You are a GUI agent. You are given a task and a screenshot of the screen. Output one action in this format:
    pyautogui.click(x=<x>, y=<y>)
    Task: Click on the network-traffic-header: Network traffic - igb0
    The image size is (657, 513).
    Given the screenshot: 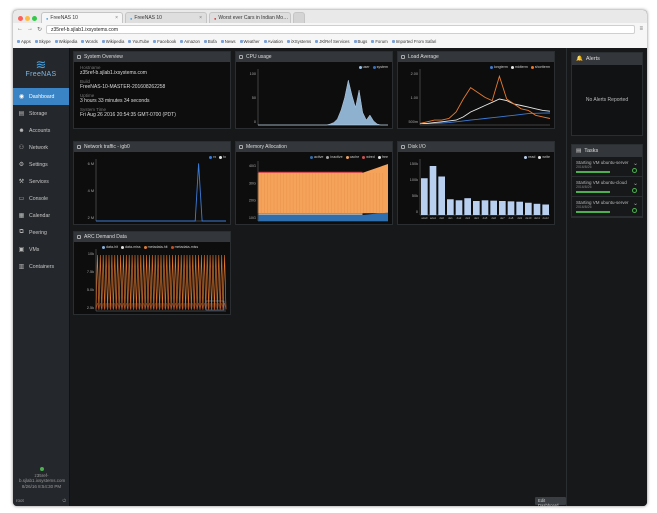 What is the action you would take?
    pyautogui.click(x=152, y=147)
    